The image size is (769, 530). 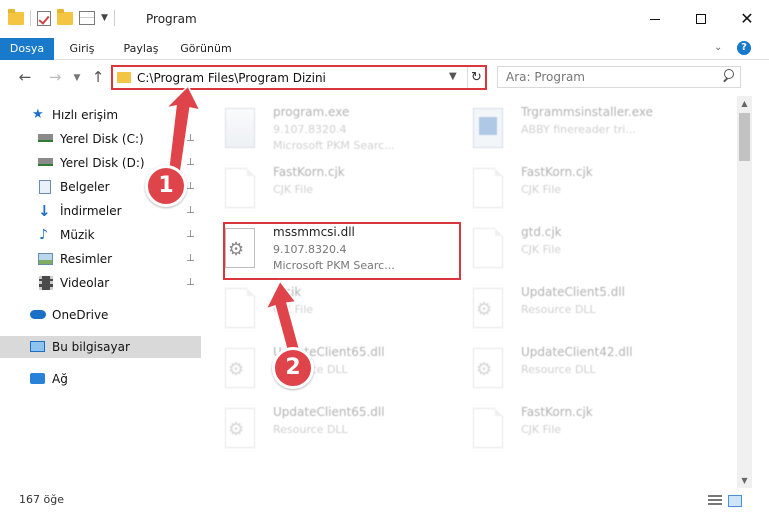 I want to click on sidebar-item-disk-c: Yerel Disk (C:) ⊥, so click(x=100, y=139).